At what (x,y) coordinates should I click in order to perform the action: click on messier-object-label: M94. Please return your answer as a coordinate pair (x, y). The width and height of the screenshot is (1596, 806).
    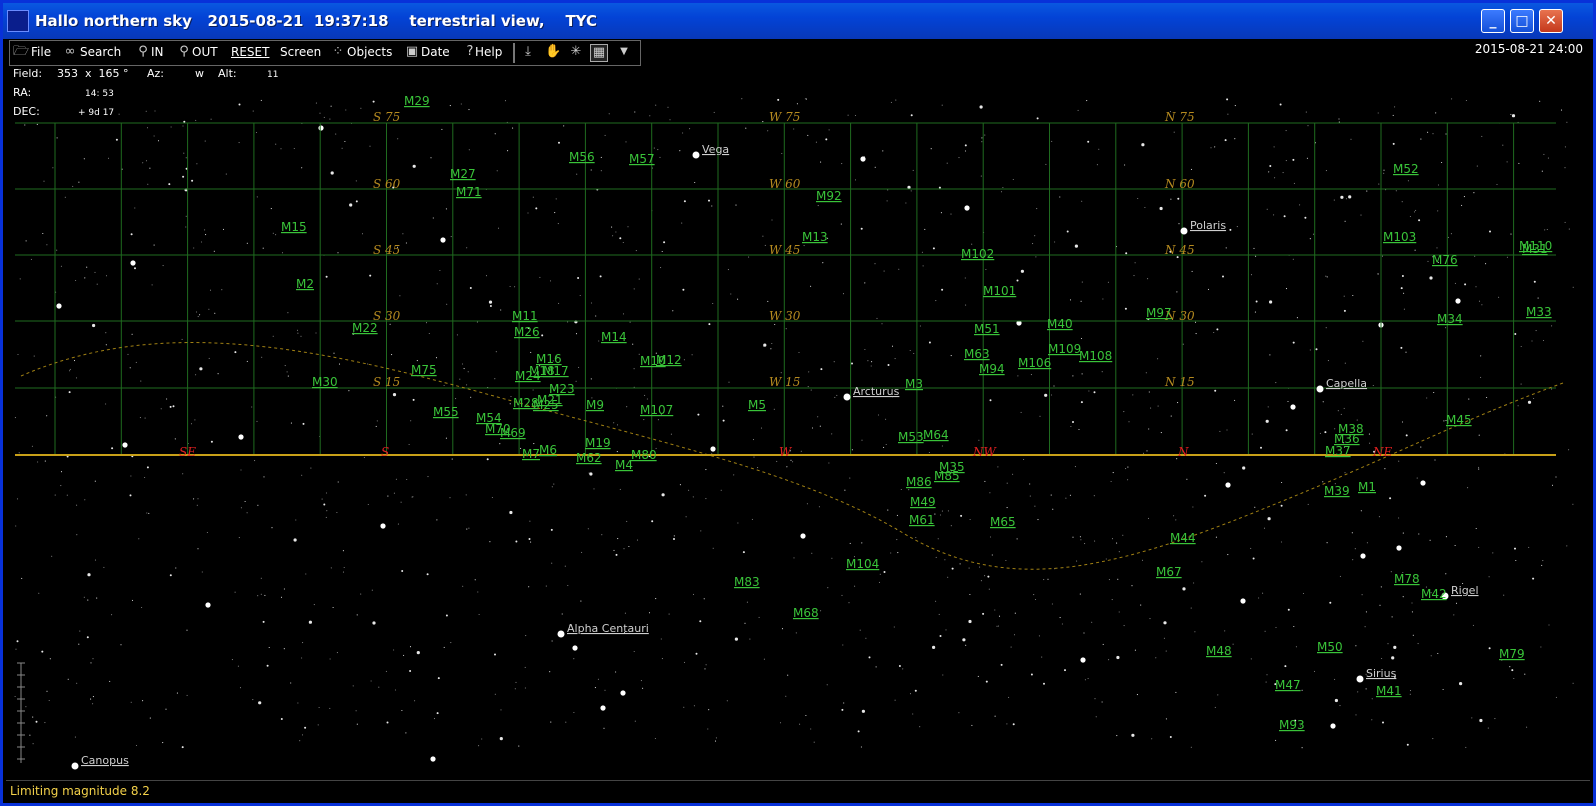
    Looking at the image, I should click on (992, 369).